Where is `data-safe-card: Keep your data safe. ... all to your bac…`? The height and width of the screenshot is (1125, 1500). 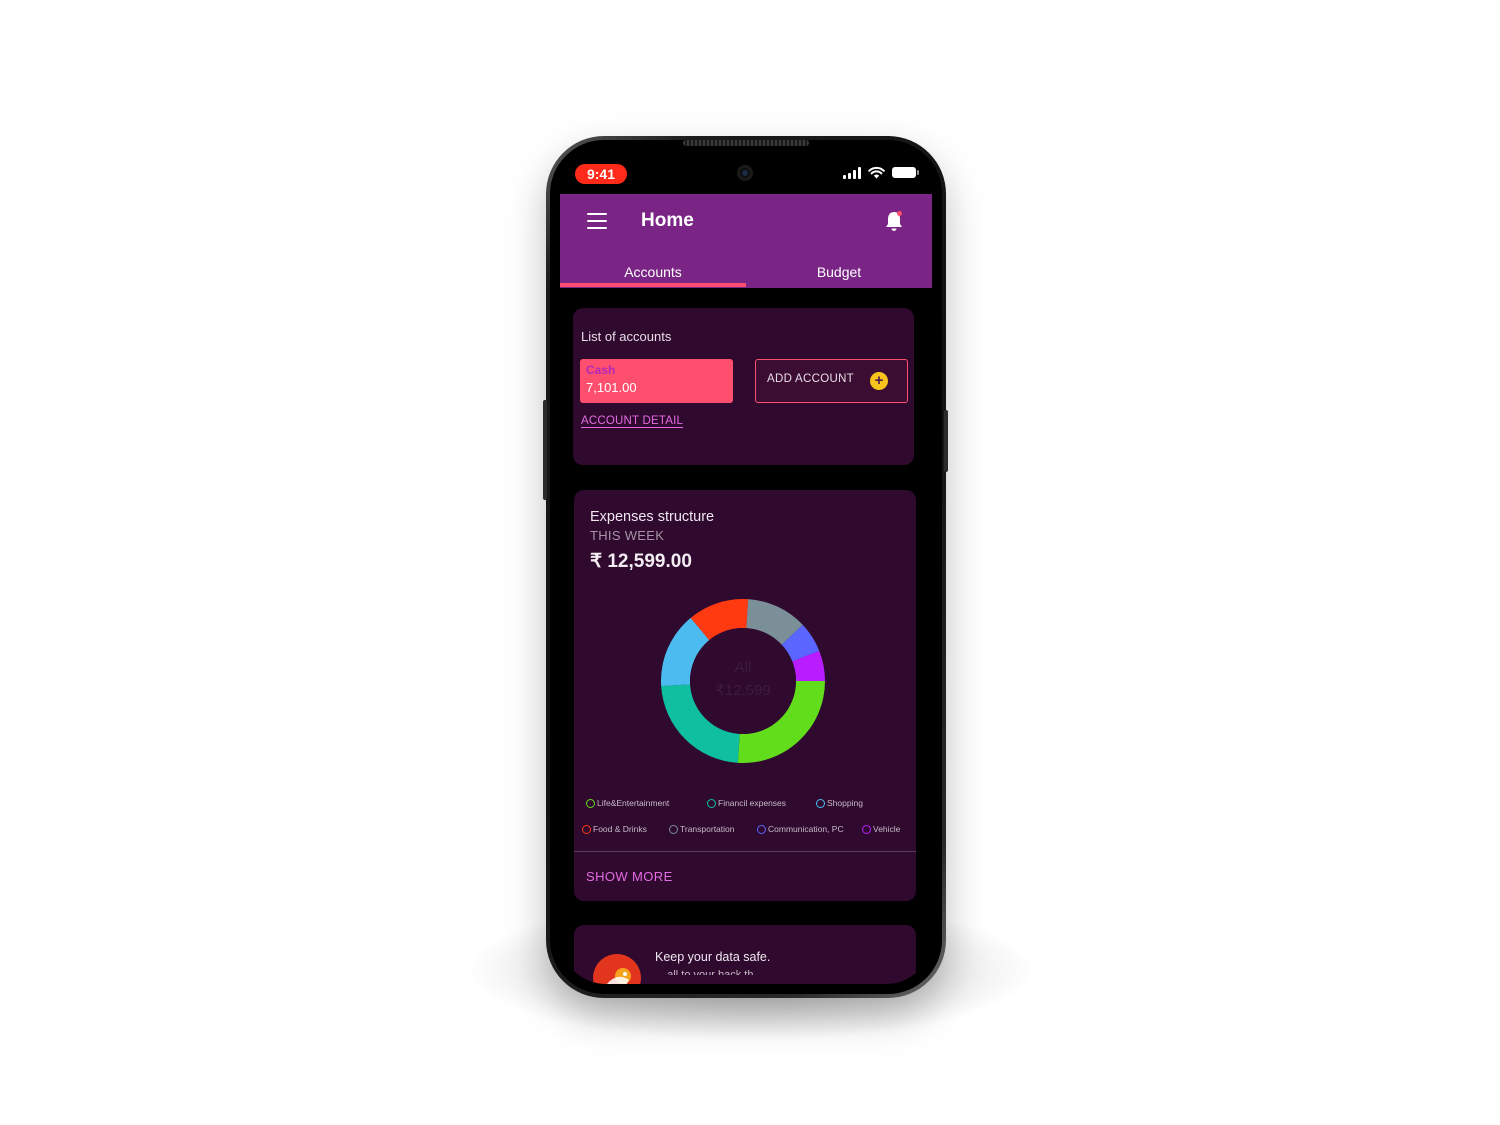
data-safe-card: Keep your data safe. ... all to your bac… is located at coordinates (745, 954).